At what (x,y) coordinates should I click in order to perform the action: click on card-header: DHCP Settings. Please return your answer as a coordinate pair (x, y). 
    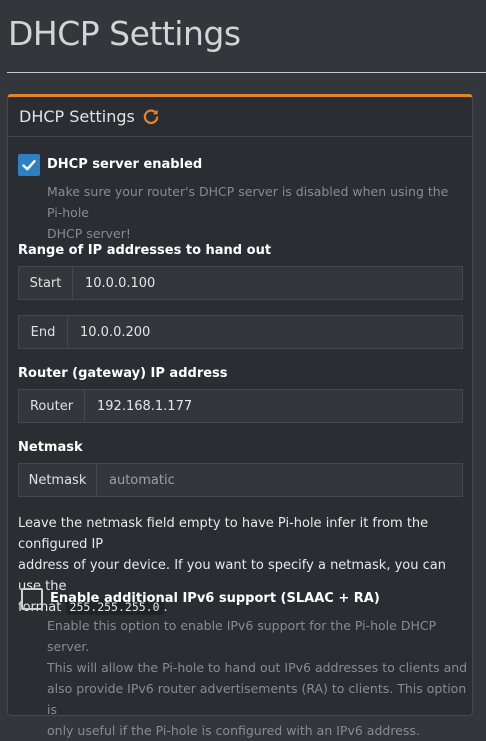
    Looking at the image, I should click on (240, 117).